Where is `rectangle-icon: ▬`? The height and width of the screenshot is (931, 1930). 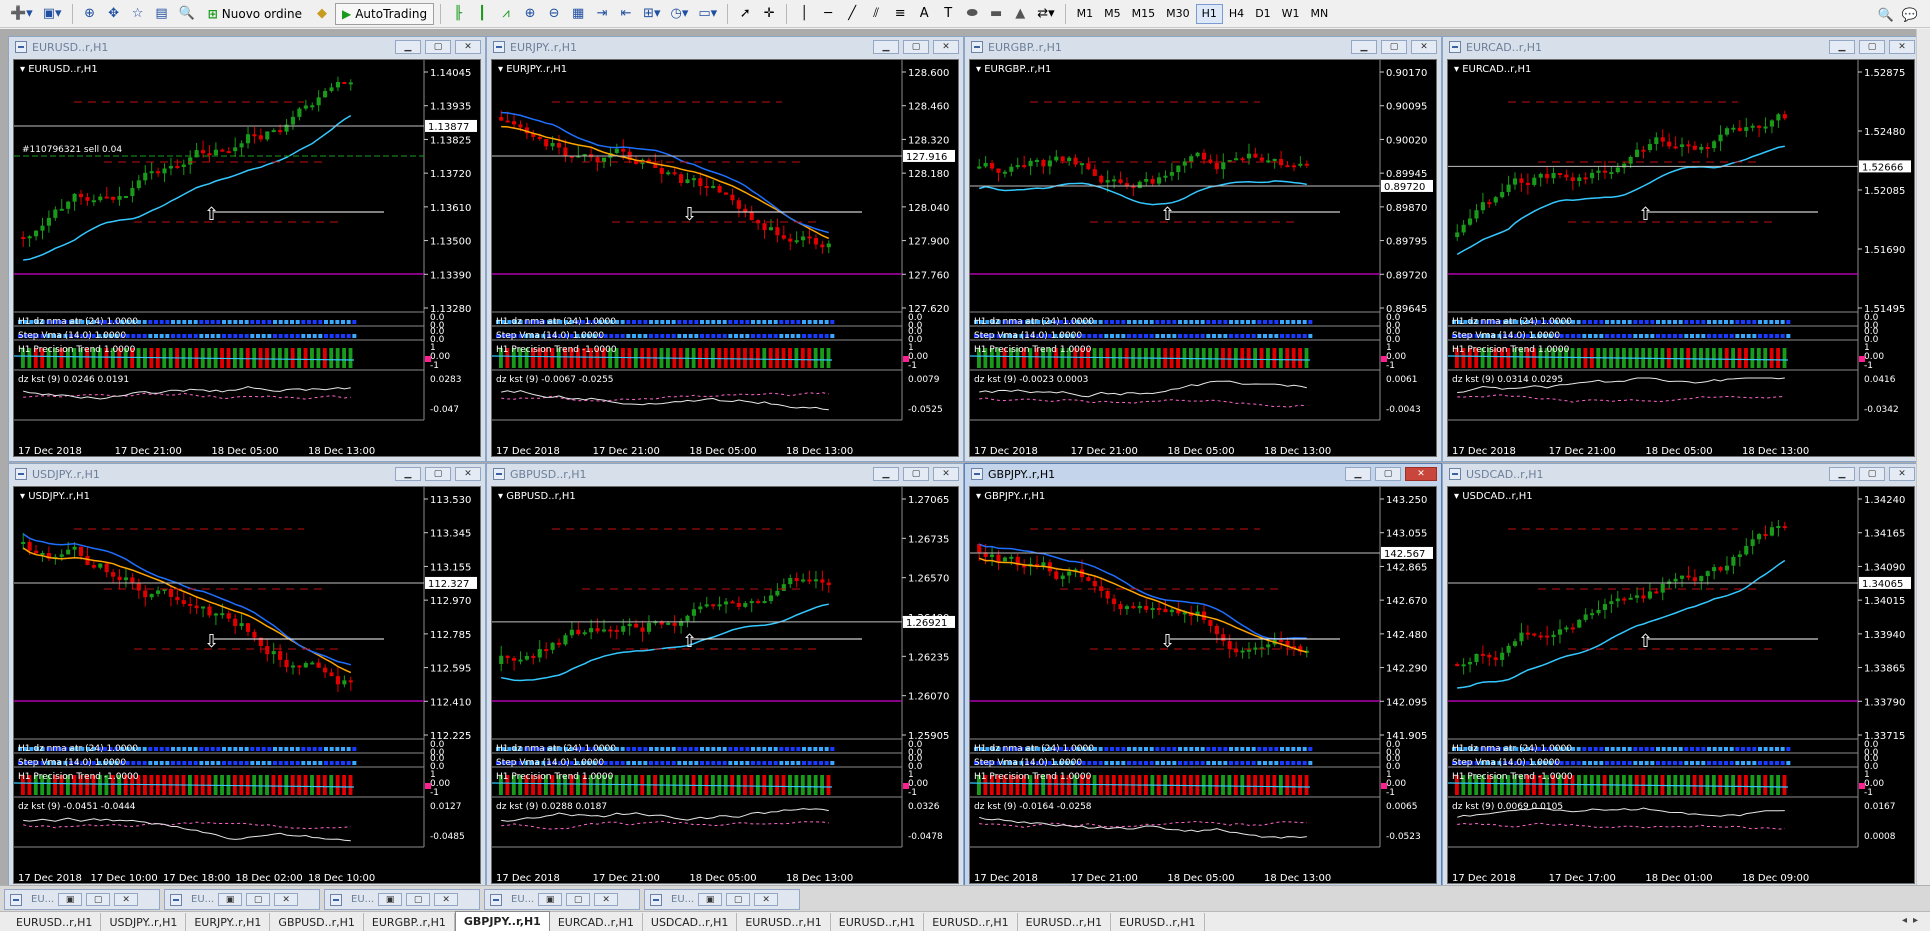 rectangle-icon: ▬ is located at coordinates (996, 14).